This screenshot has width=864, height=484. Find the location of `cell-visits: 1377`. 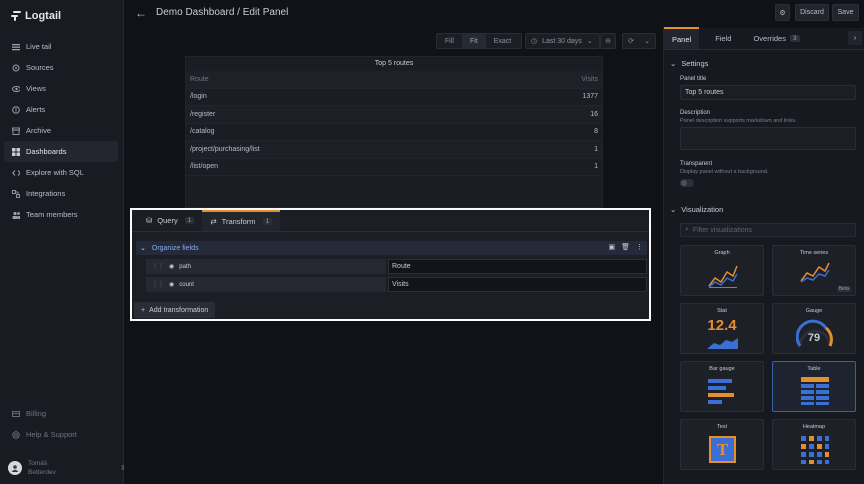

cell-visits: 1377 is located at coordinates (590, 97).